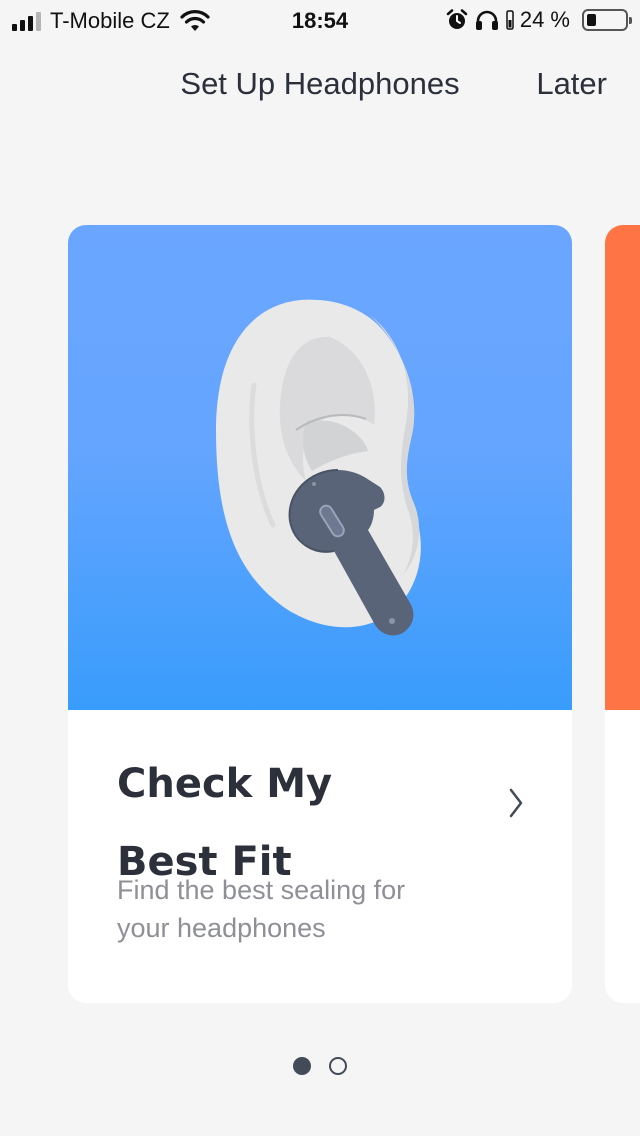  Describe the element at coordinates (338, 1066) in the screenshot. I see `page-dot` at that location.